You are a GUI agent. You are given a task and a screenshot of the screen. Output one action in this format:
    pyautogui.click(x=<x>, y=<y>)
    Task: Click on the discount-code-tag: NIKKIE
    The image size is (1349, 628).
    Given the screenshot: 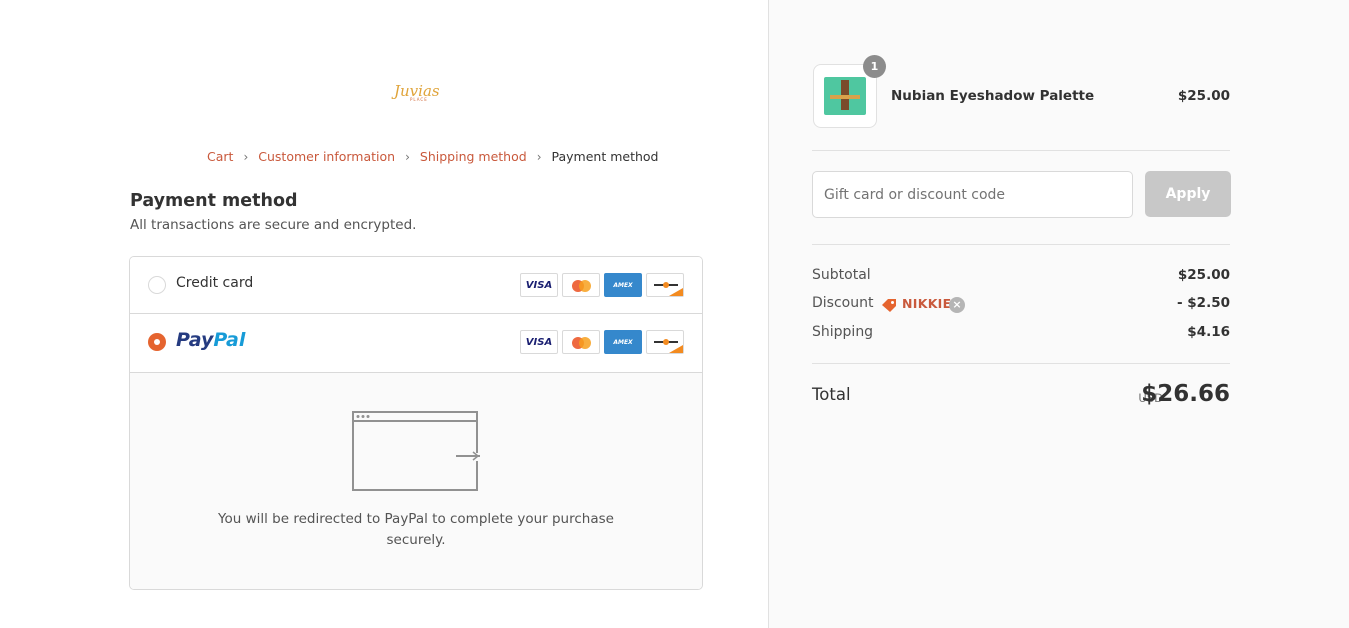 What is the action you would take?
    pyautogui.click(x=927, y=303)
    